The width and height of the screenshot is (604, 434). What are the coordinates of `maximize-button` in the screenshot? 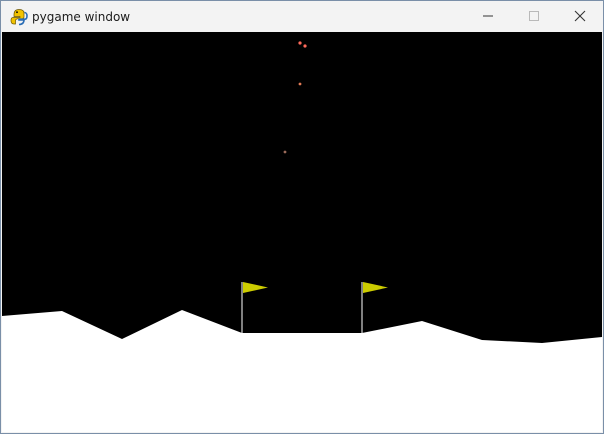 It's located at (534, 16).